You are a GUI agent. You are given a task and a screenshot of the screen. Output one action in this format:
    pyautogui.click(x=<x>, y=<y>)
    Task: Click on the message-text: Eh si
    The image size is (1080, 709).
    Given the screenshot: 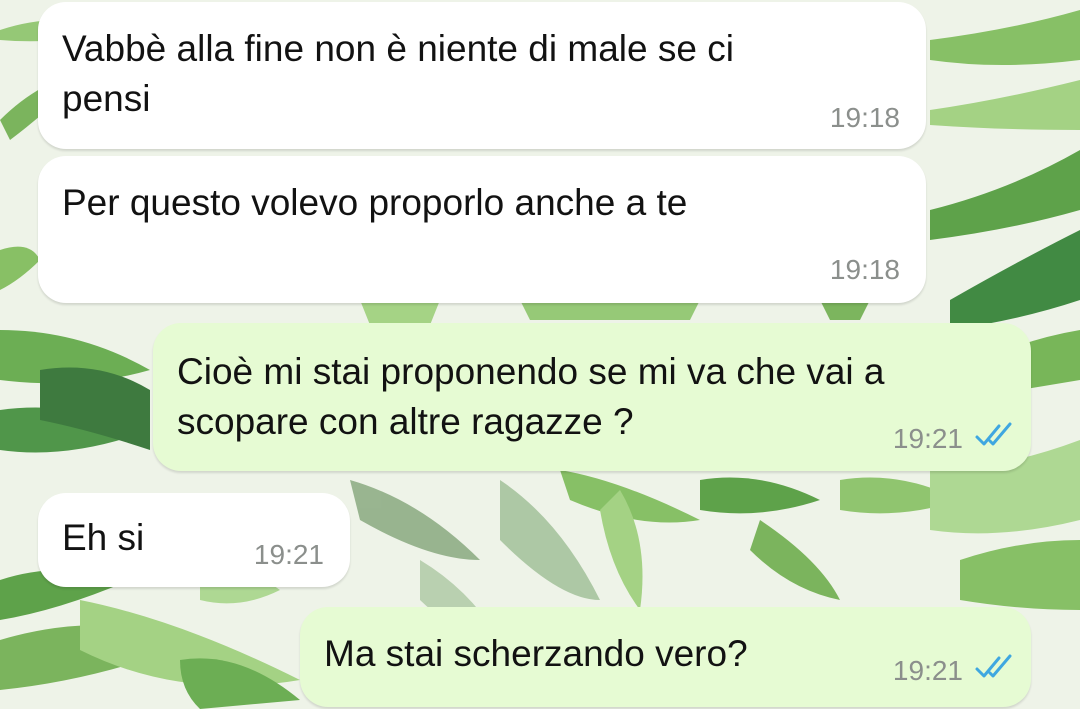 What is the action you would take?
    pyautogui.click(x=103, y=537)
    